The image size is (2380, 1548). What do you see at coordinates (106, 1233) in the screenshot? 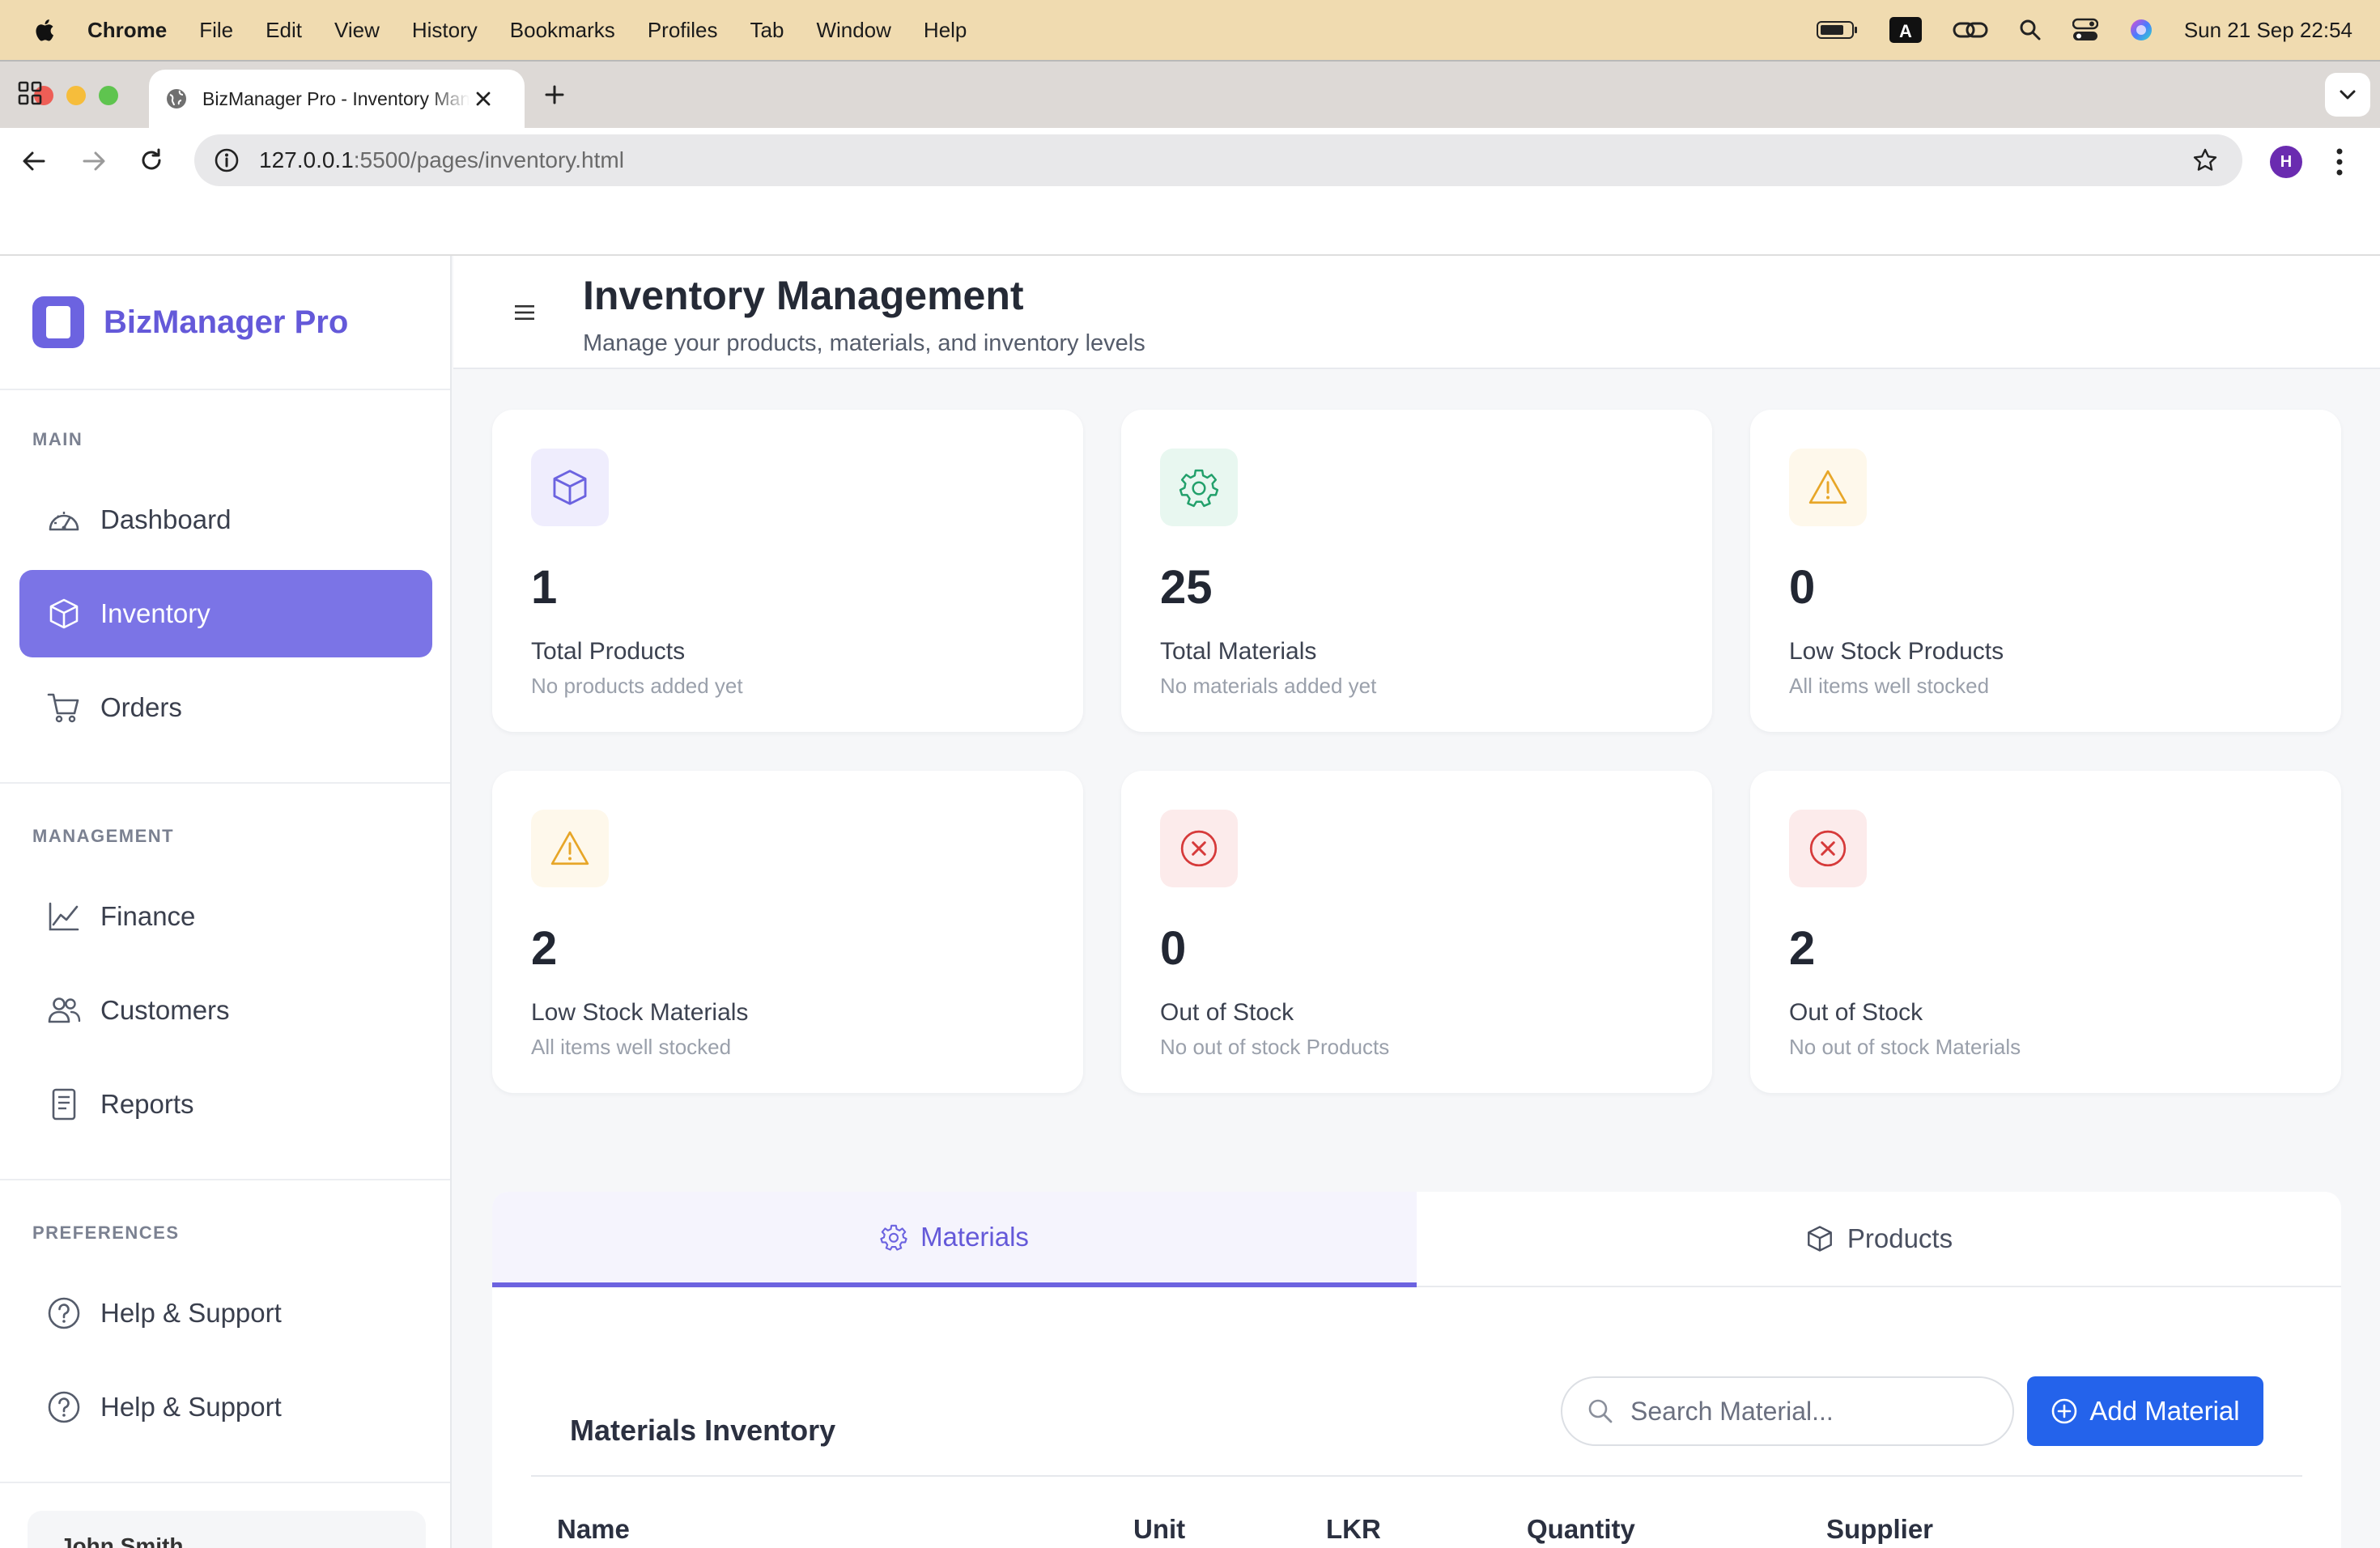
I see `section-title-preferences: PREFERENCES` at bounding box center [106, 1233].